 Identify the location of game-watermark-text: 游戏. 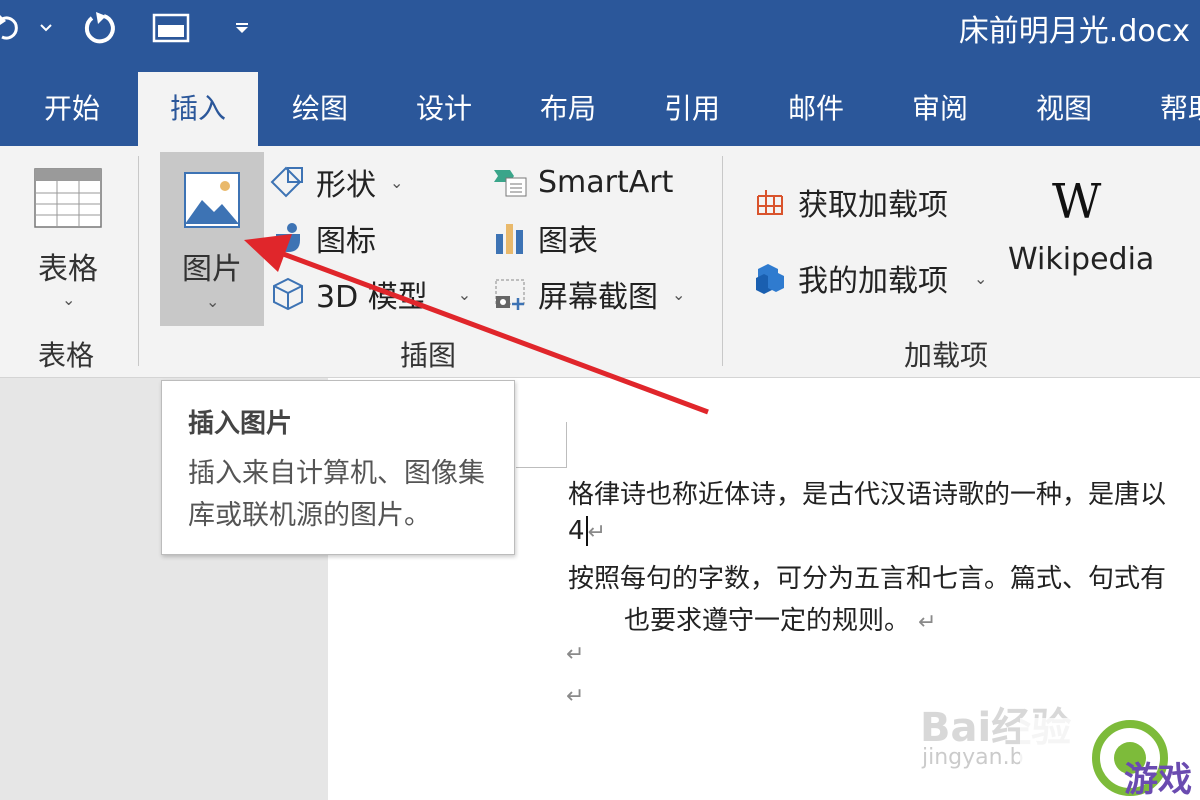
(1158, 780).